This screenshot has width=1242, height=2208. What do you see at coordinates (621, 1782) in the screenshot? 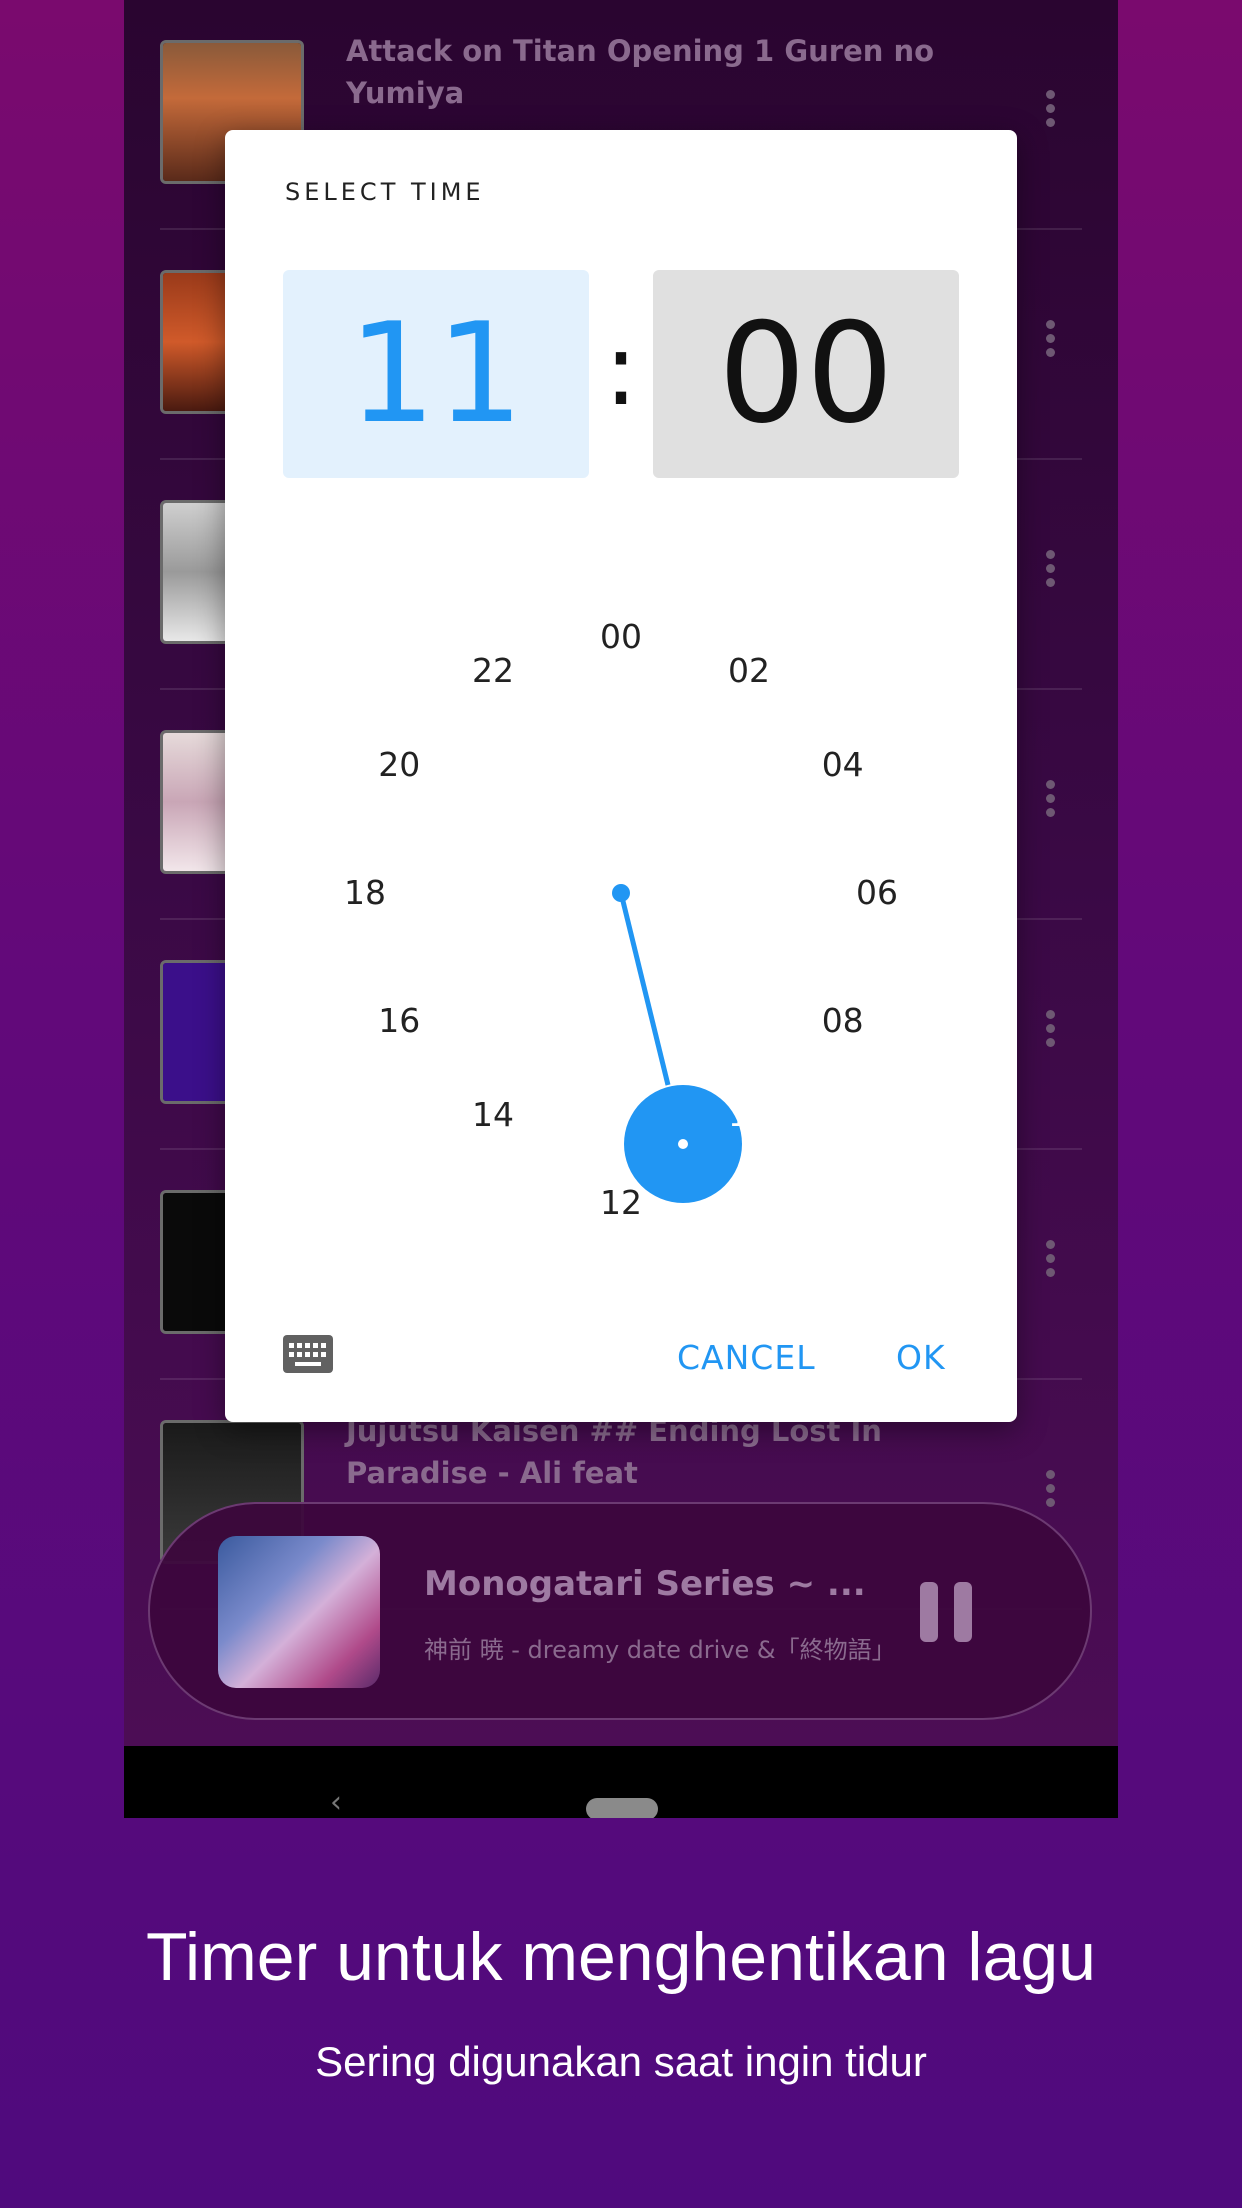
I see `navigation-bar: ‹` at bounding box center [621, 1782].